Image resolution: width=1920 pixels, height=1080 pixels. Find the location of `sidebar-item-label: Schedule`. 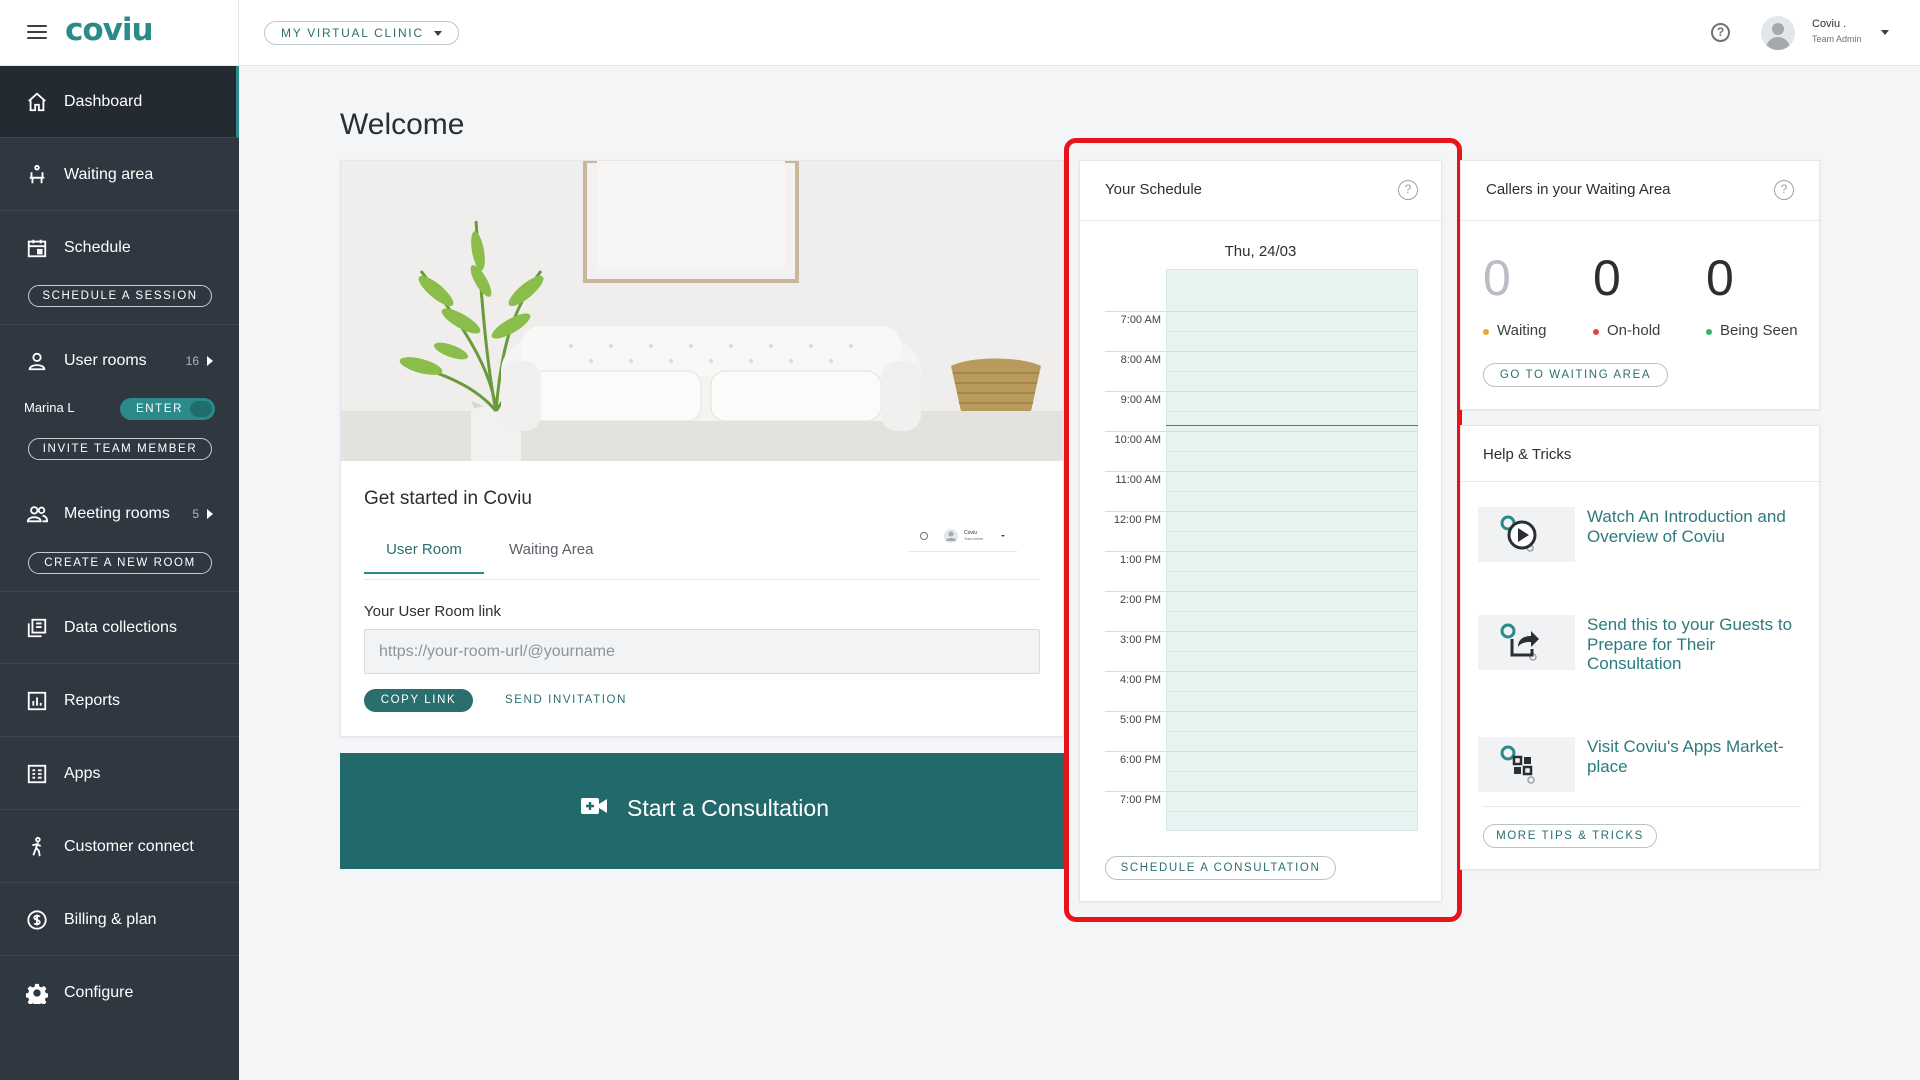

sidebar-item-label: Schedule is located at coordinates (97, 247).